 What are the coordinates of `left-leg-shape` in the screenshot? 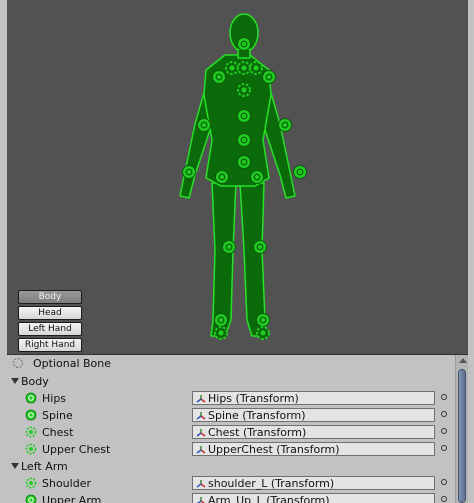 It's located at (223, 259).